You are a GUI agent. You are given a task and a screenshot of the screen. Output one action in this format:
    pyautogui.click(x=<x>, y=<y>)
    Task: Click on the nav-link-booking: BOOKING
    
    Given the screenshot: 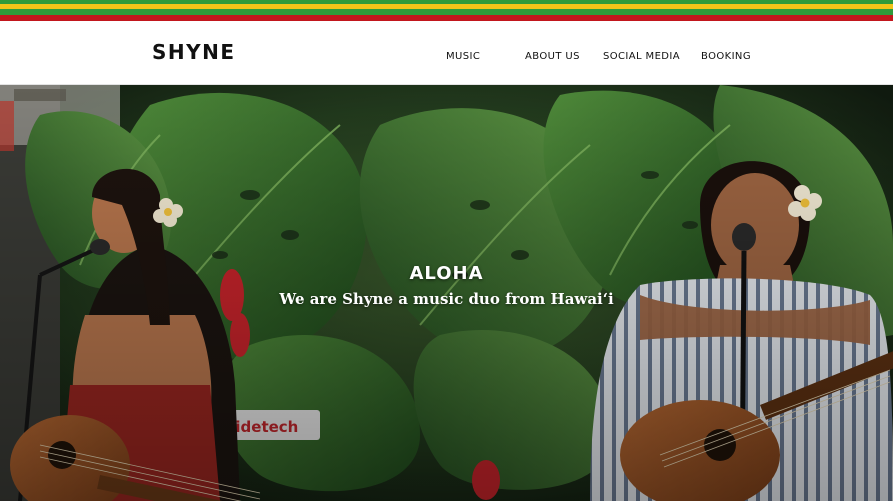 What is the action you would take?
    pyautogui.click(x=726, y=56)
    